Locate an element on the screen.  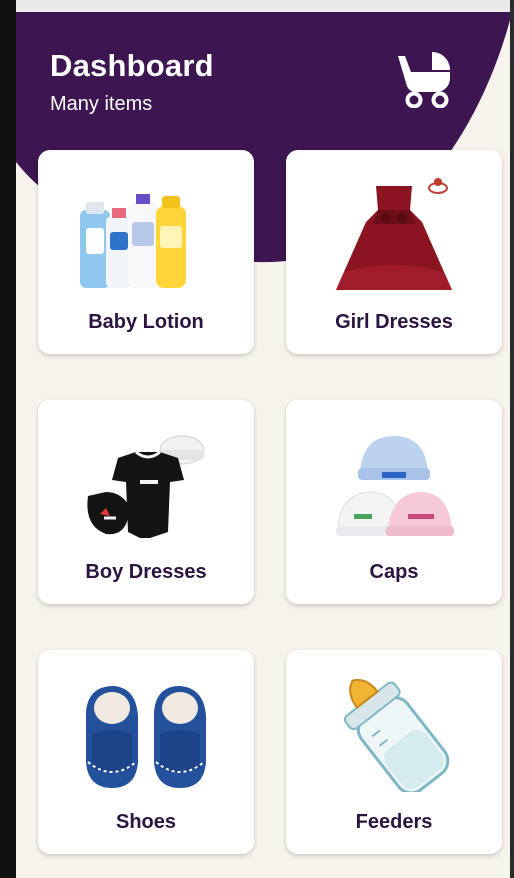
category-card-shoes: Shoes is located at coordinates (146, 752).